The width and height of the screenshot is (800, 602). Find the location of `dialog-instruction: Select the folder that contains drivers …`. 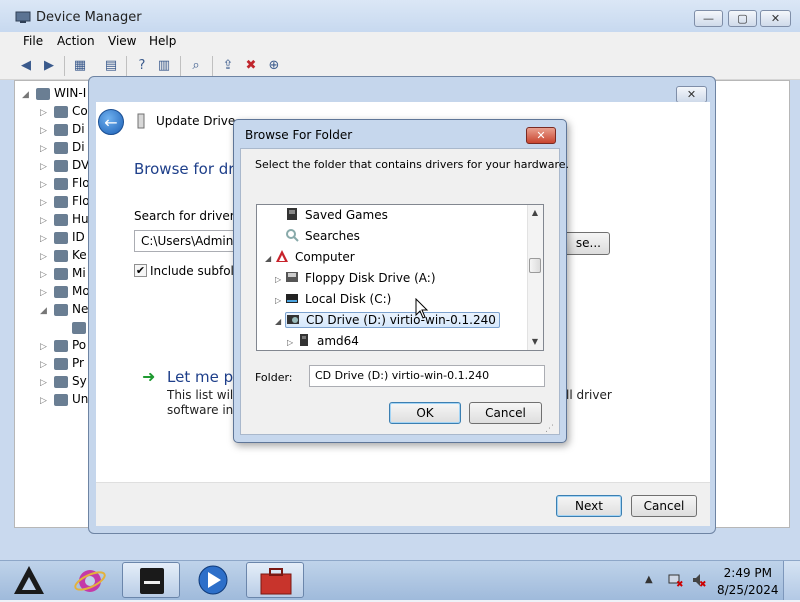

dialog-instruction: Select the folder that contains drivers … is located at coordinates (412, 164).